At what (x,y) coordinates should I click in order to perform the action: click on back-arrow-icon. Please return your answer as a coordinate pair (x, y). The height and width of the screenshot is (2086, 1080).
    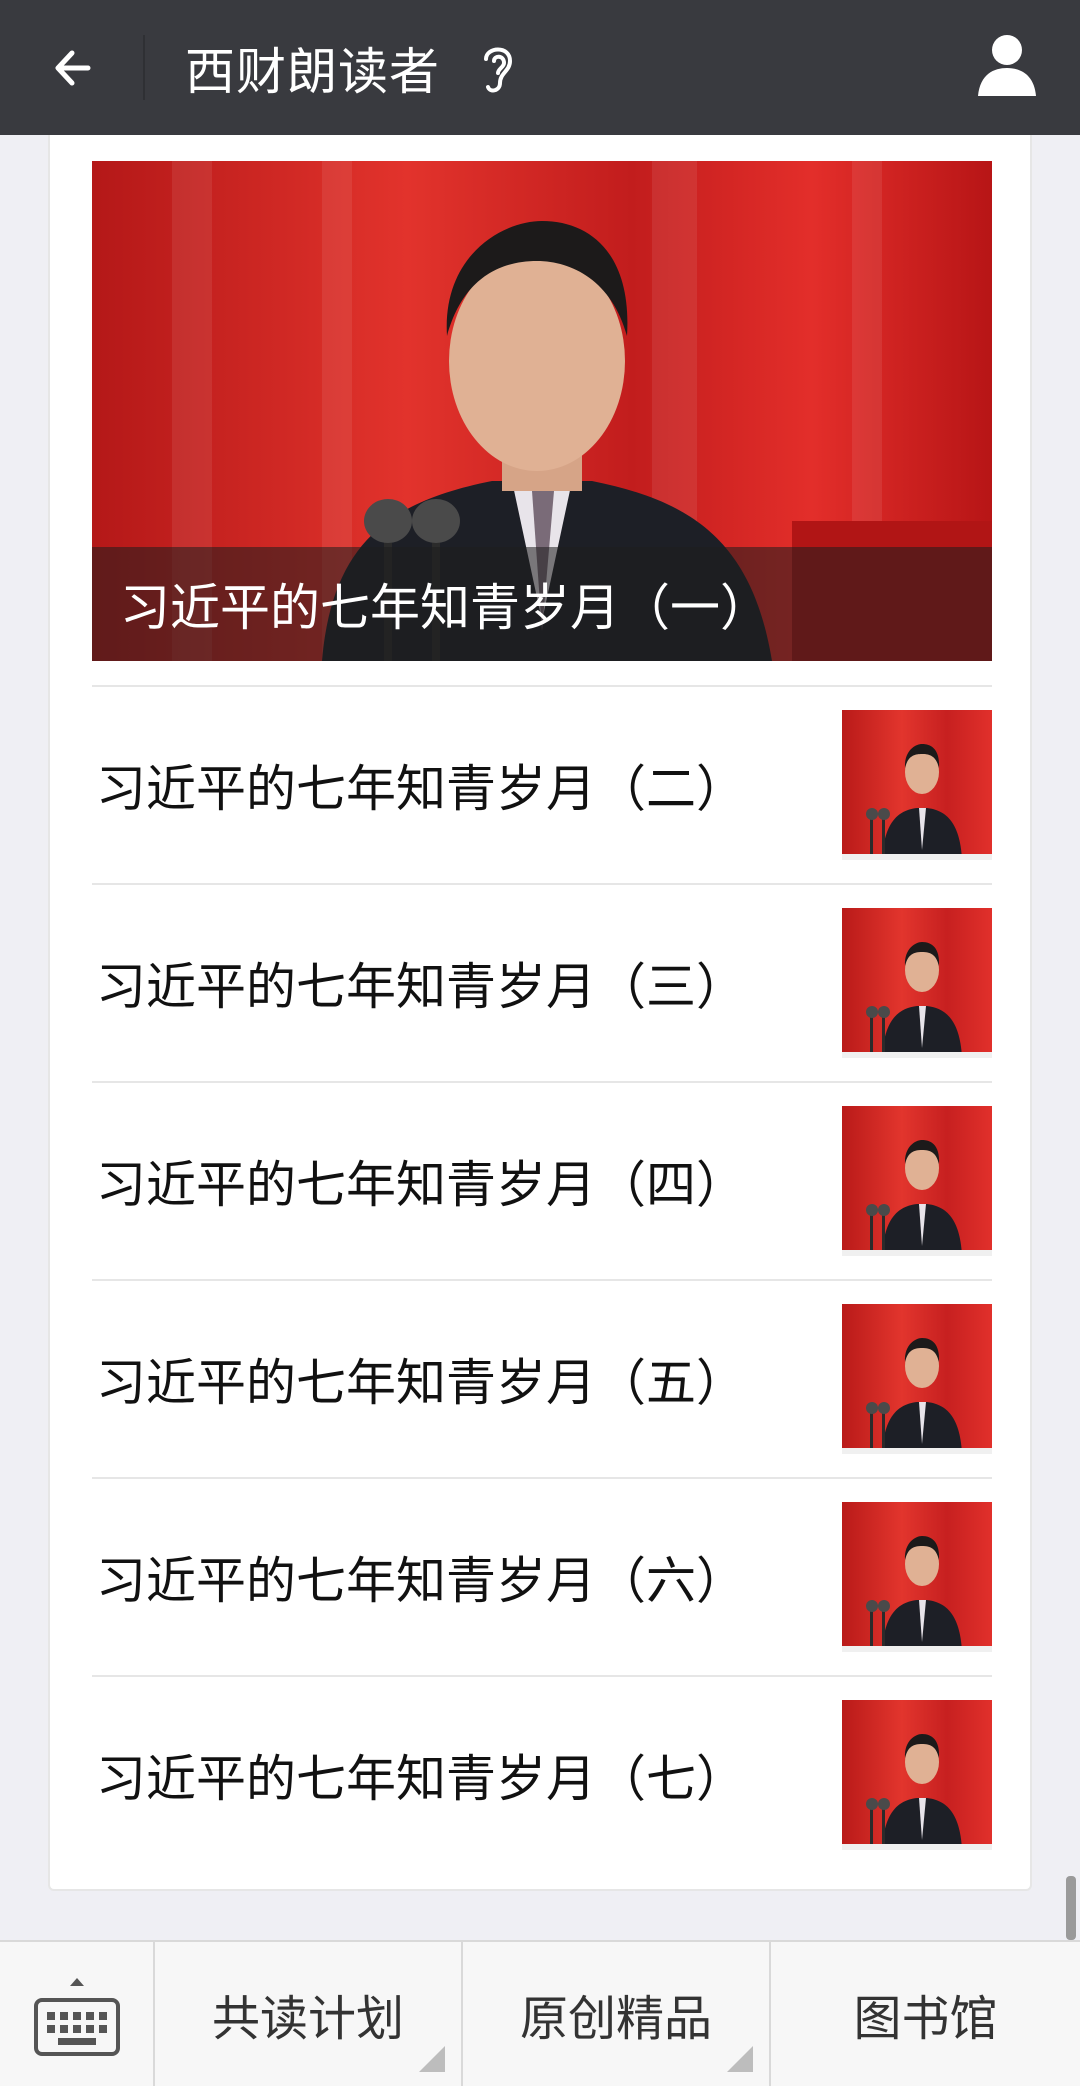
    Looking at the image, I should click on (72, 67).